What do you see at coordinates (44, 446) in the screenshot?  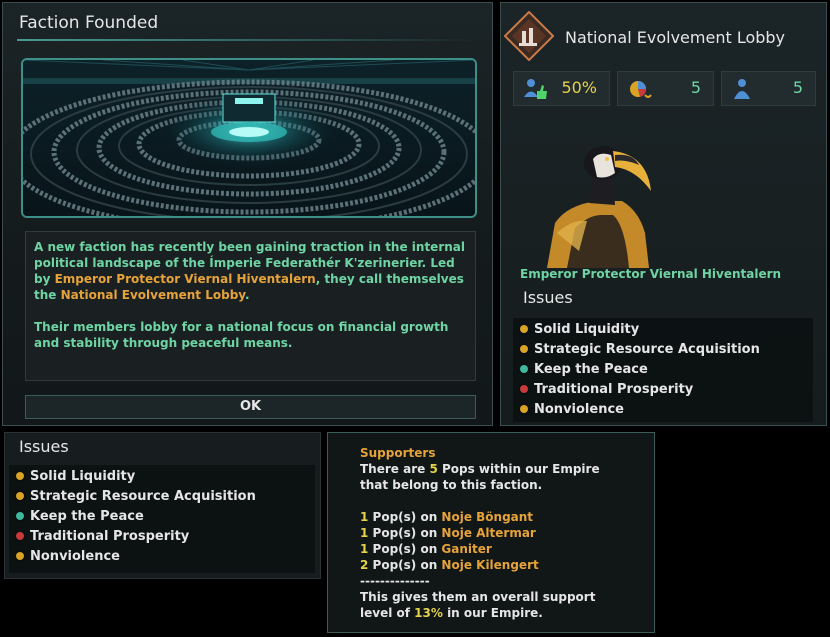 I see `issues-panel-title: Issues` at bounding box center [44, 446].